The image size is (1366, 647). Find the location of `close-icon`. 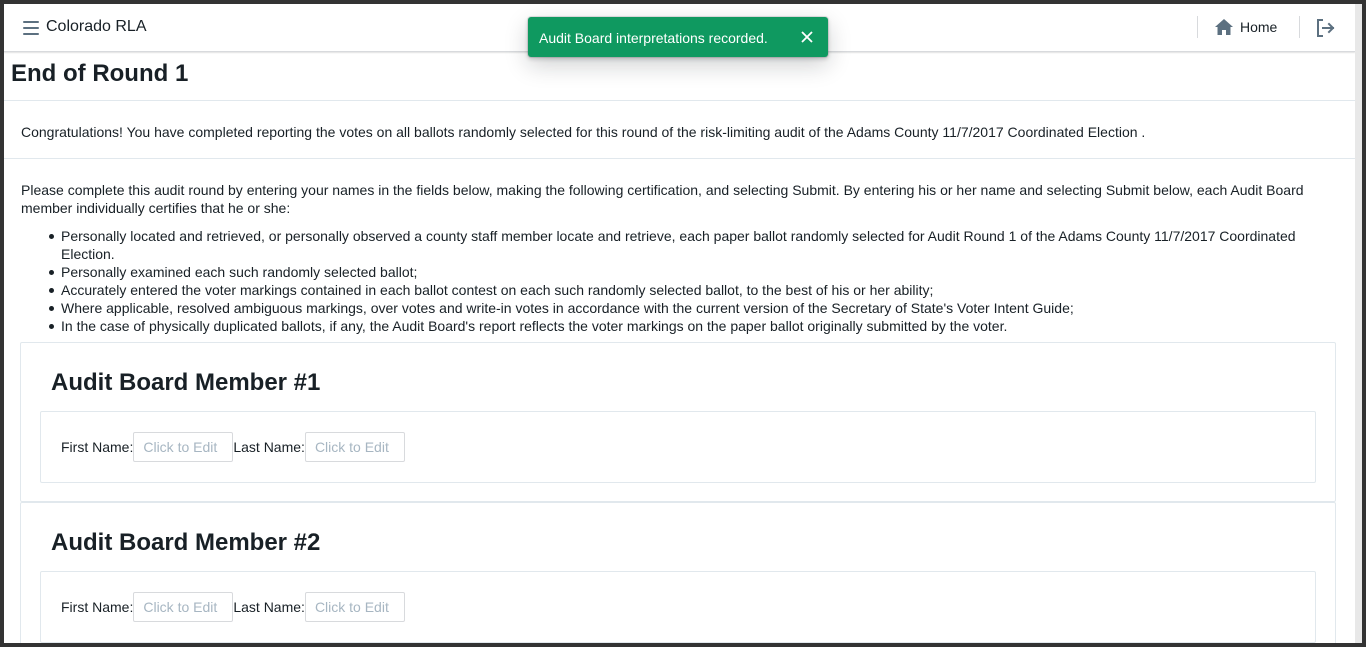

close-icon is located at coordinates (807, 37).